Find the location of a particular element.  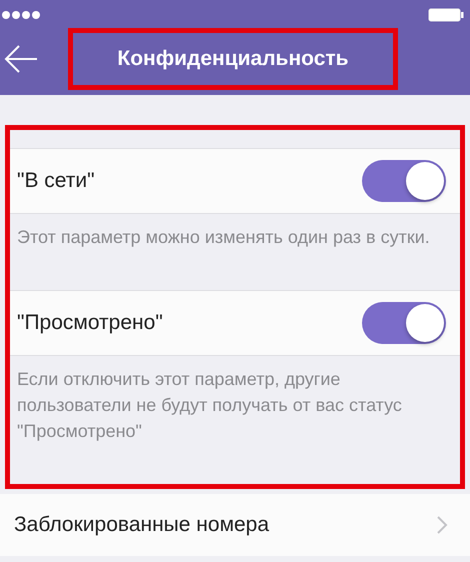

setting-description: Если отключить этот параметр, другие пользователи не будут получать от вас статус "Просмотрено" is located at coordinates (209, 405).